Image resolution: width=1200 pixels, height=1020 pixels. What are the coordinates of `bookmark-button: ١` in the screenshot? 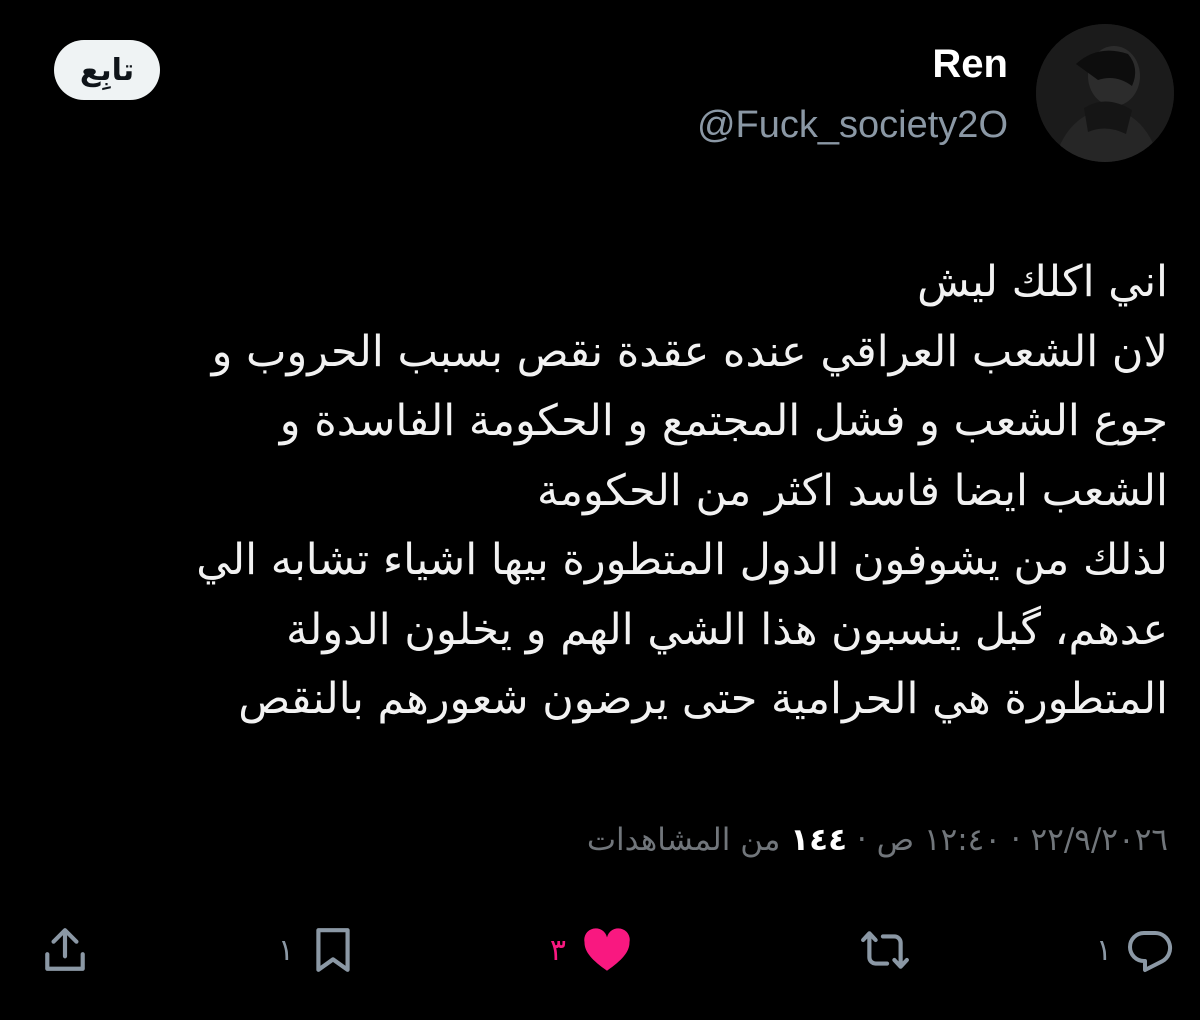 It's located at (318, 950).